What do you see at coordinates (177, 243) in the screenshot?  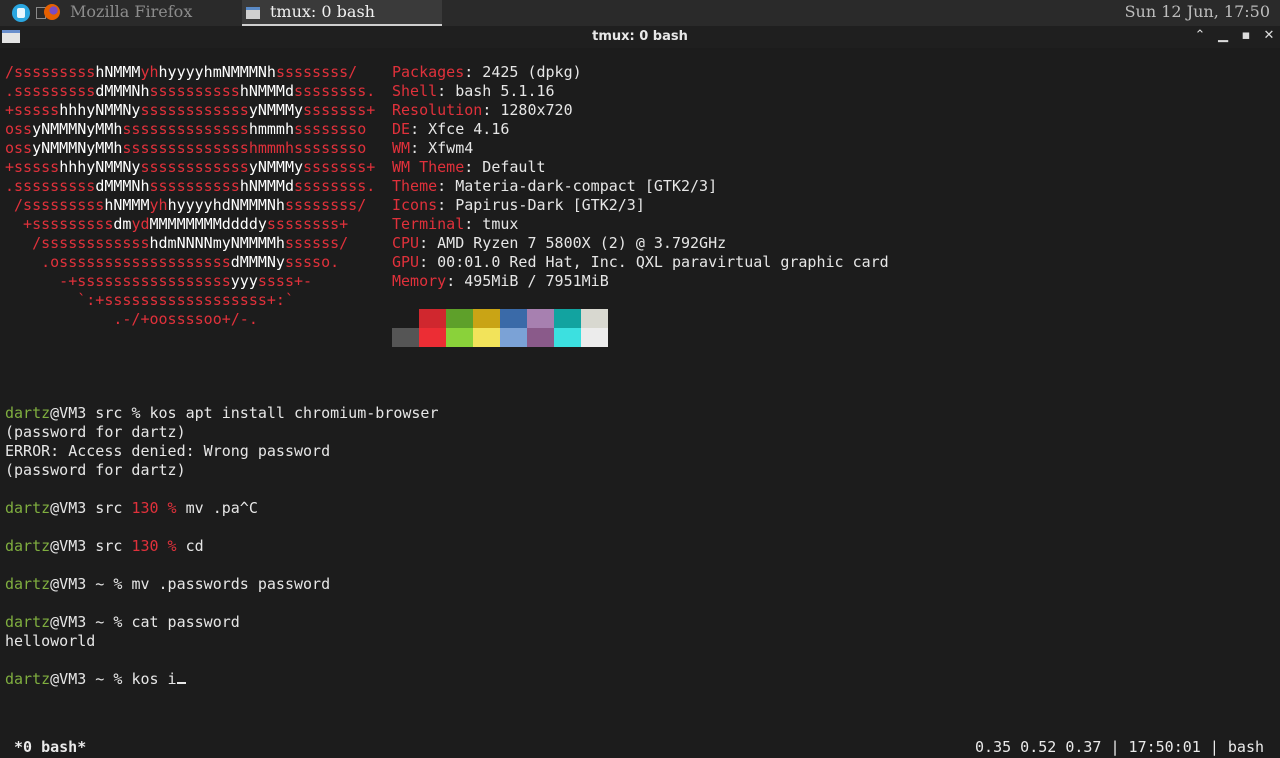 I see `logo-line: /sssssssssssshdmNNNNmyNMMMMhssssss/` at bounding box center [177, 243].